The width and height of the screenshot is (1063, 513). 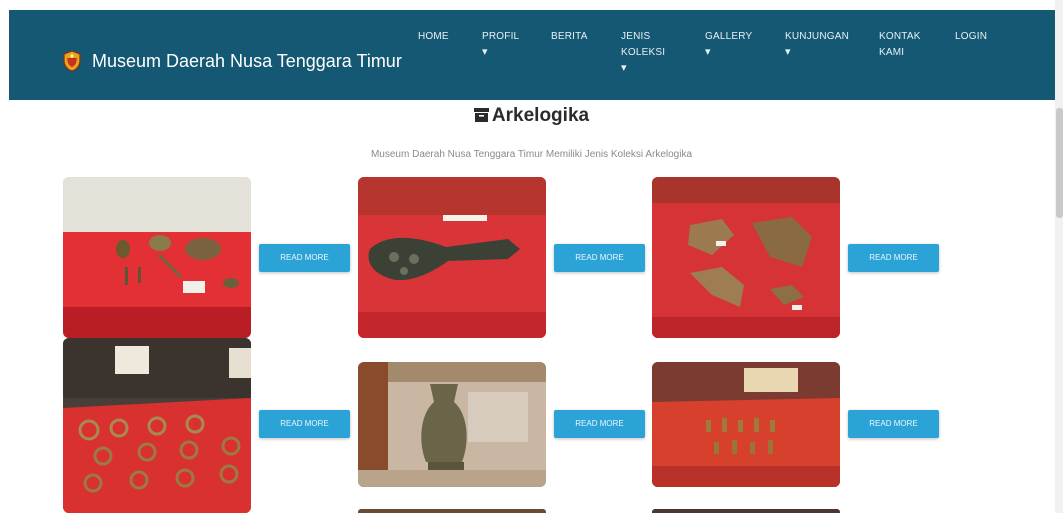 I want to click on nav-kontak-kami: KONTAK KAMI, so click(x=900, y=45).